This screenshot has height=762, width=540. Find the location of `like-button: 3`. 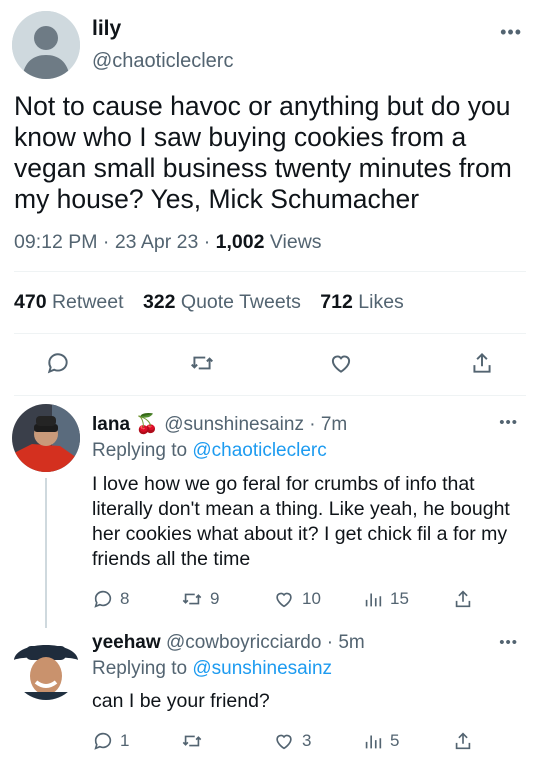

like-button: 3 is located at coordinates (291, 741).